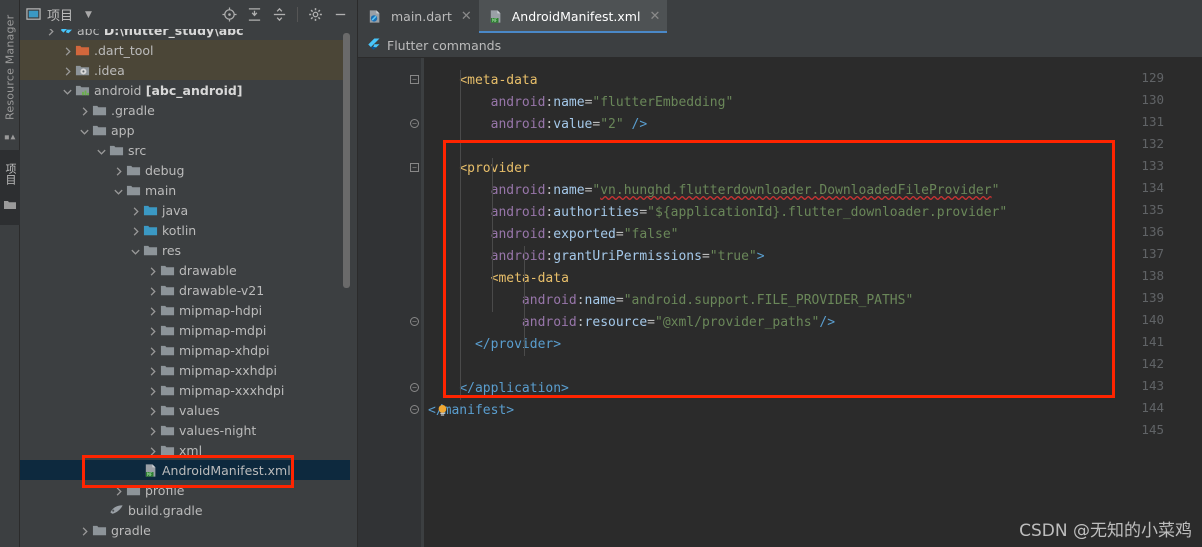  Describe the element at coordinates (631, 323) in the screenshot. I see `code-line-140: android:resource="@xml/provider_paths"/>` at that location.